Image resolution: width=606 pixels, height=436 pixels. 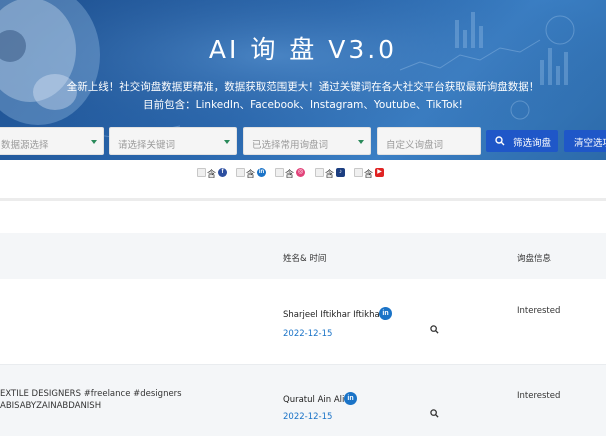 What do you see at coordinates (415, 145) in the screenshot?
I see `custom-terms-placeholder: 自定义询盘词` at bounding box center [415, 145].